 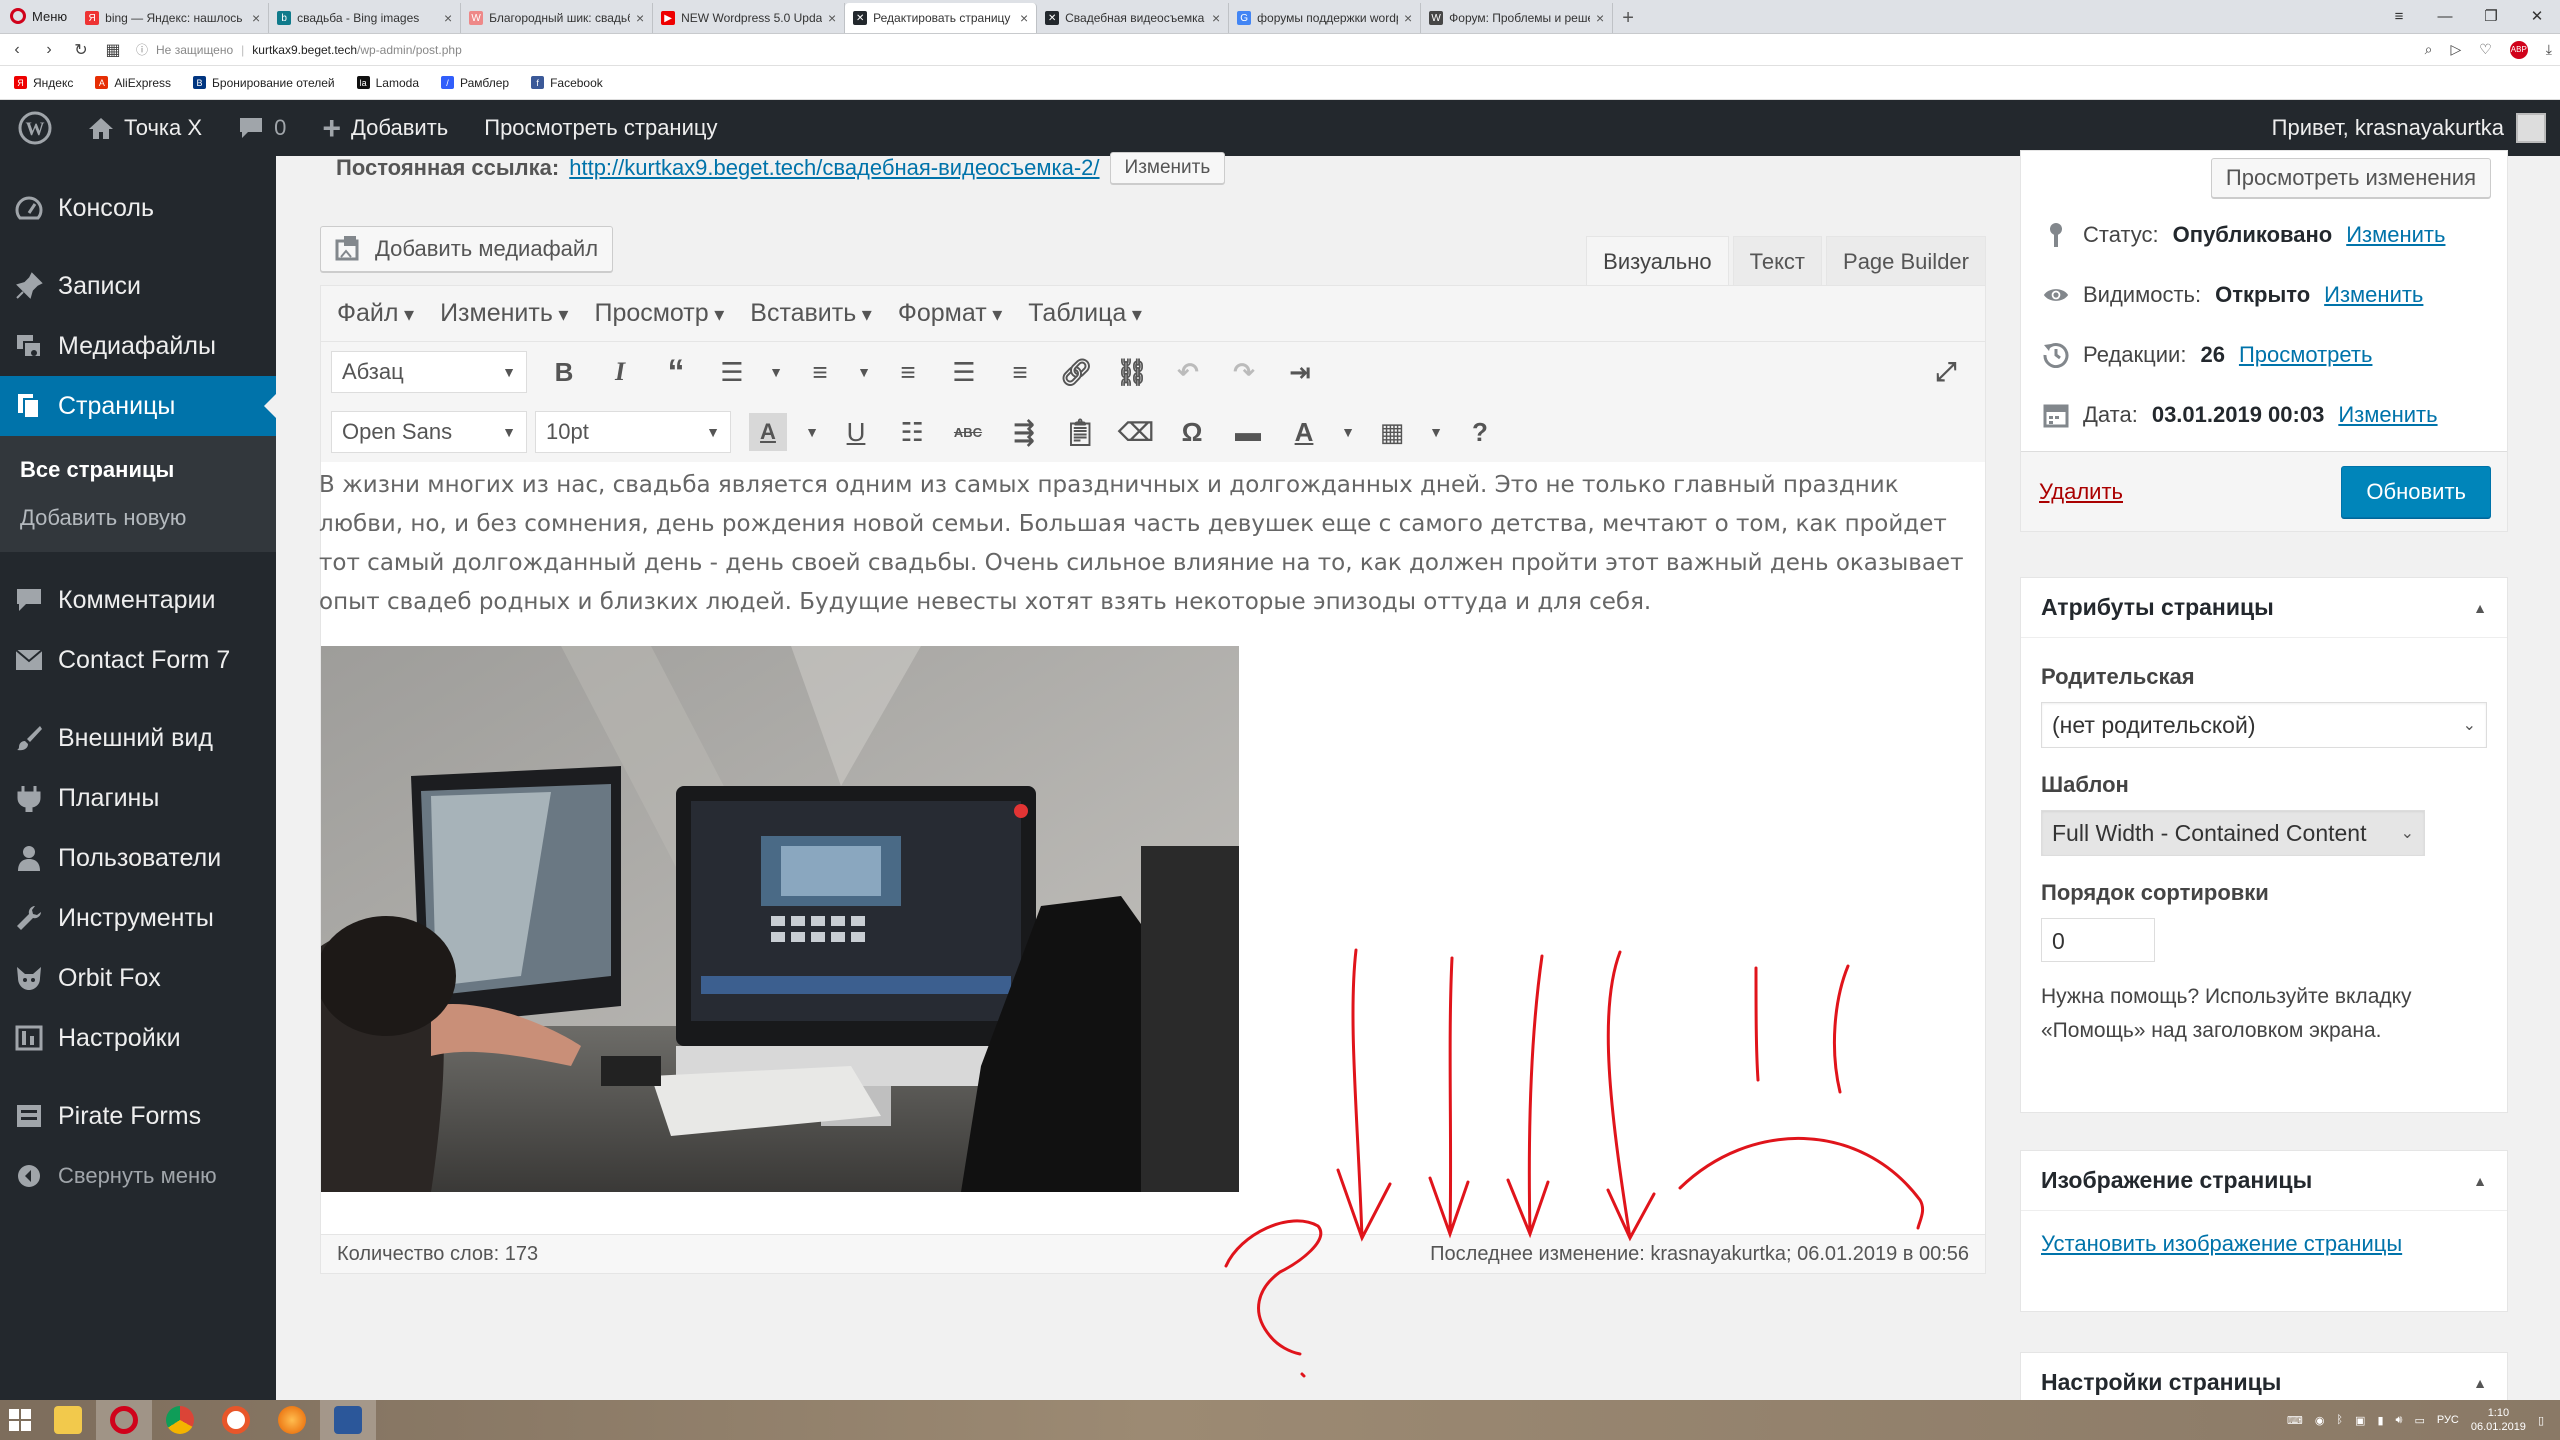 What do you see at coordinates (2541, 1420) in the screenshot?
I see `notifications-icon: ▯` at bounding box center [2541, 1420].